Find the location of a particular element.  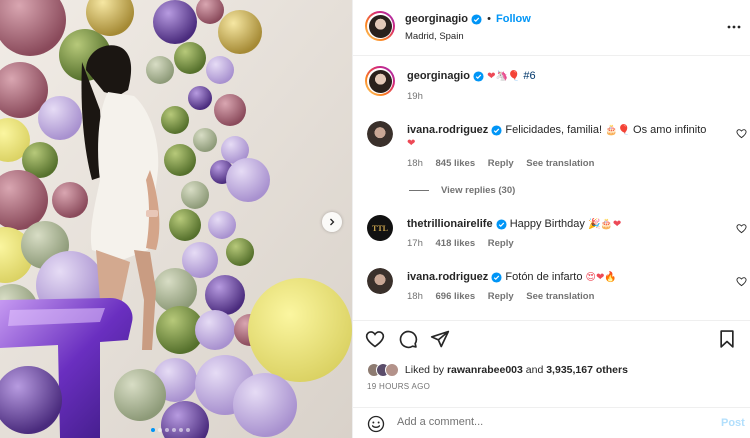

commenter-avatar: TTL is located at coordinates (380, 228).